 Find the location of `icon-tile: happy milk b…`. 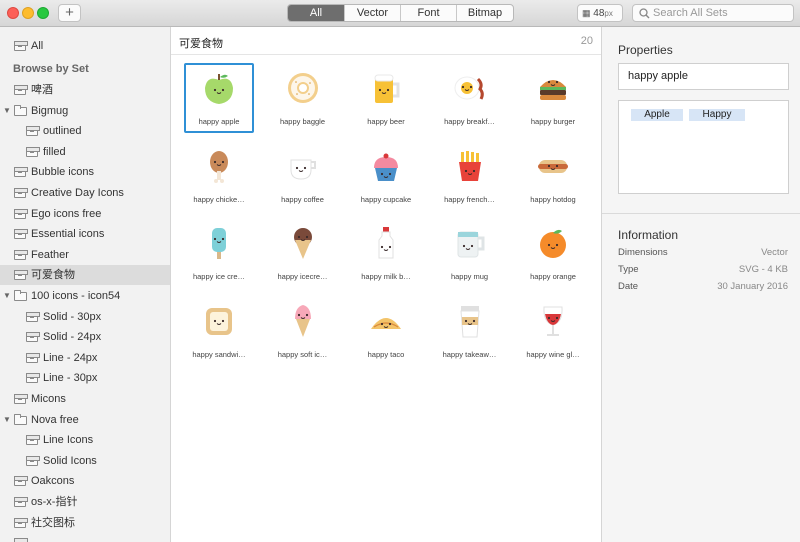

icon-tile: happy milk b… is located at coordinates (386, 253).